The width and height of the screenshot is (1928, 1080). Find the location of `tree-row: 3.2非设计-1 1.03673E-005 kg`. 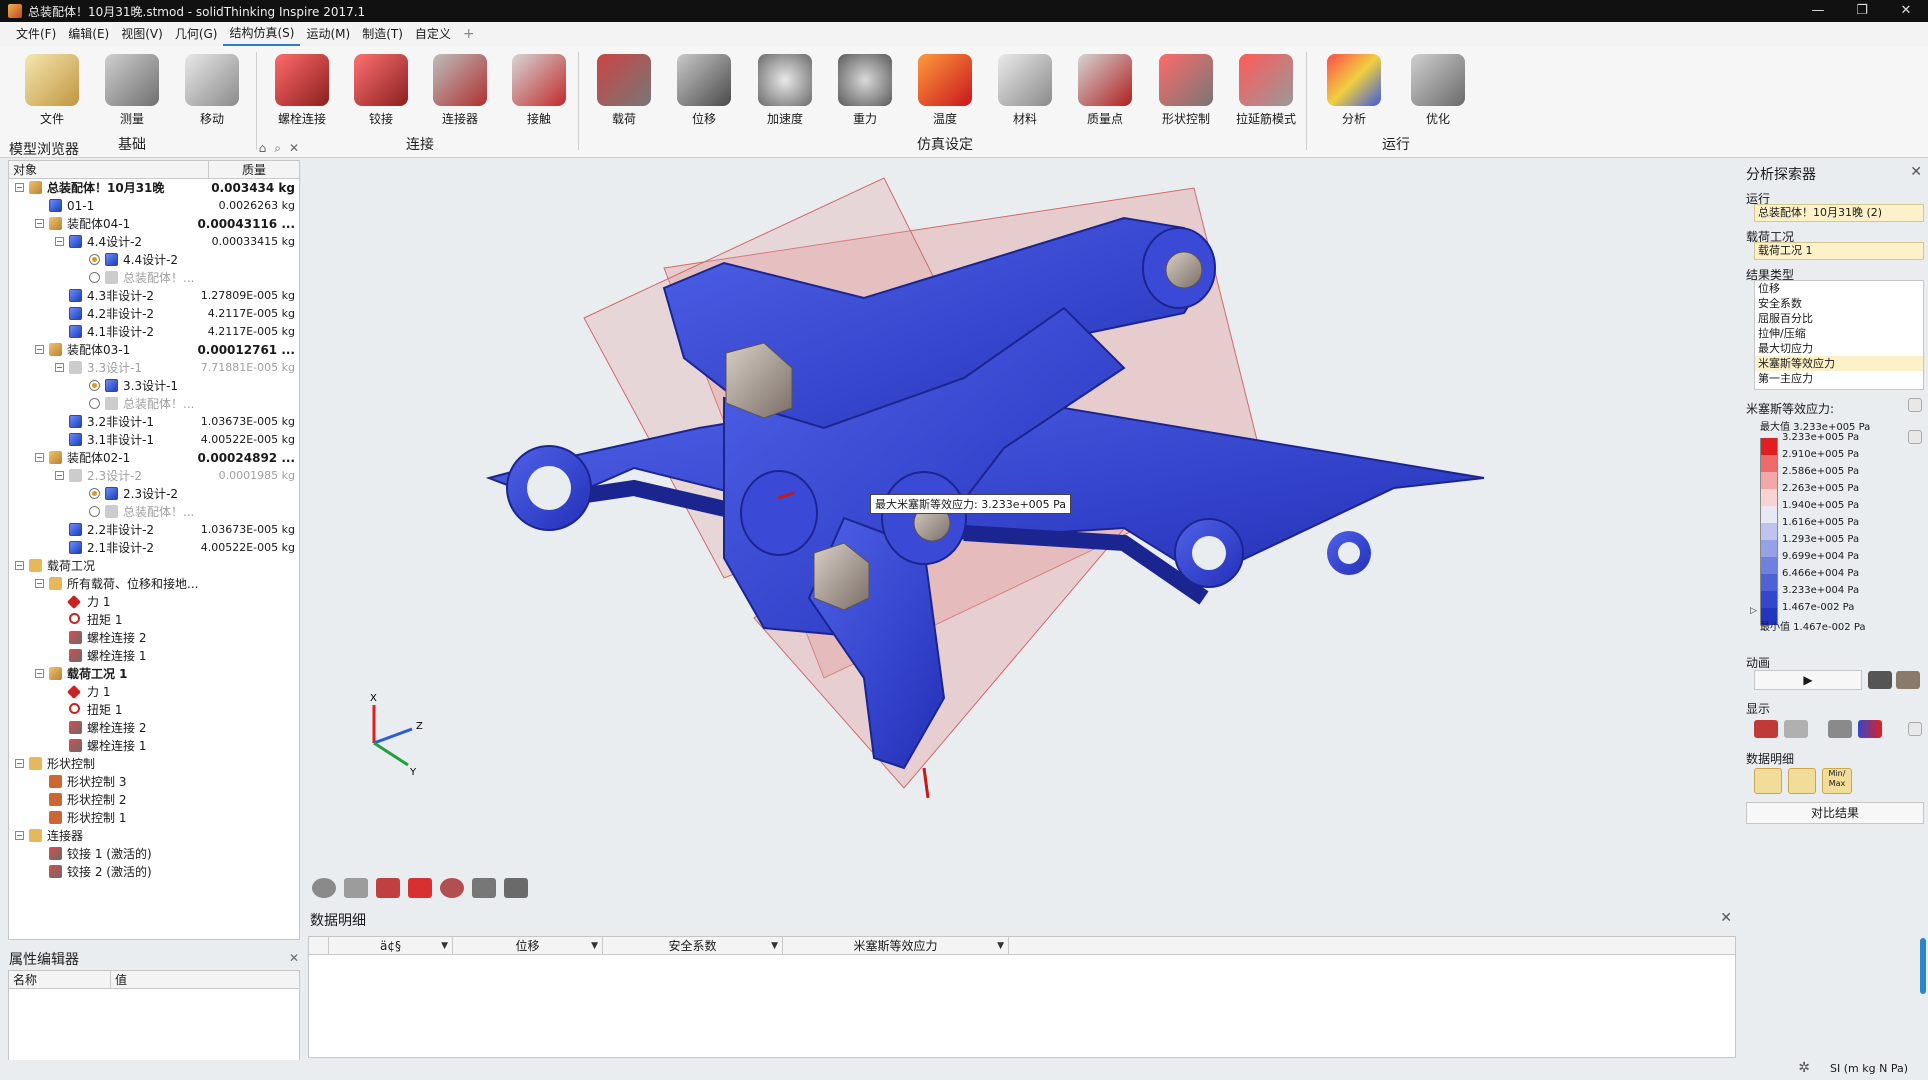

tree-row: 3.2非设计-1 1.03673E-005 kg is located at coordinates (154, 422).